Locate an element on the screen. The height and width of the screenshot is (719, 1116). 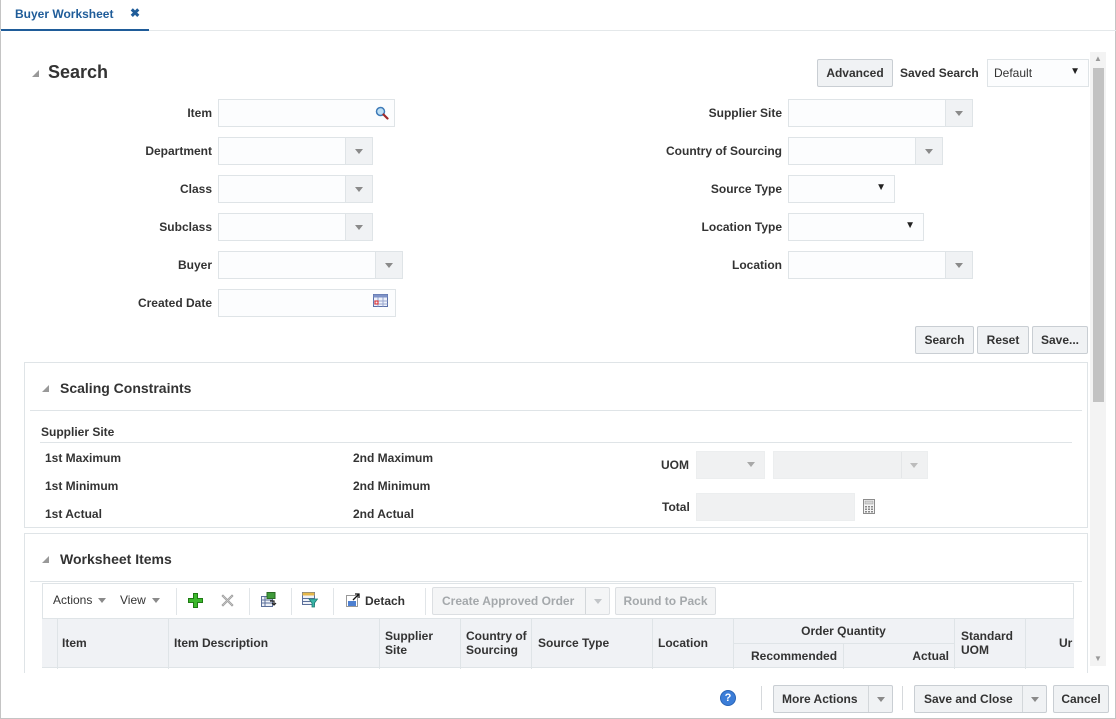
actions-menu: Actions is located at coordinates (80, 600).